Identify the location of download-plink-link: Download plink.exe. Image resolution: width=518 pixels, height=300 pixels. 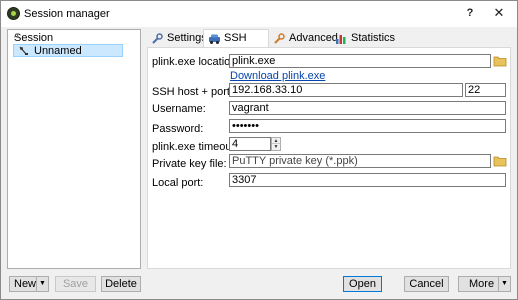
(277, 76).